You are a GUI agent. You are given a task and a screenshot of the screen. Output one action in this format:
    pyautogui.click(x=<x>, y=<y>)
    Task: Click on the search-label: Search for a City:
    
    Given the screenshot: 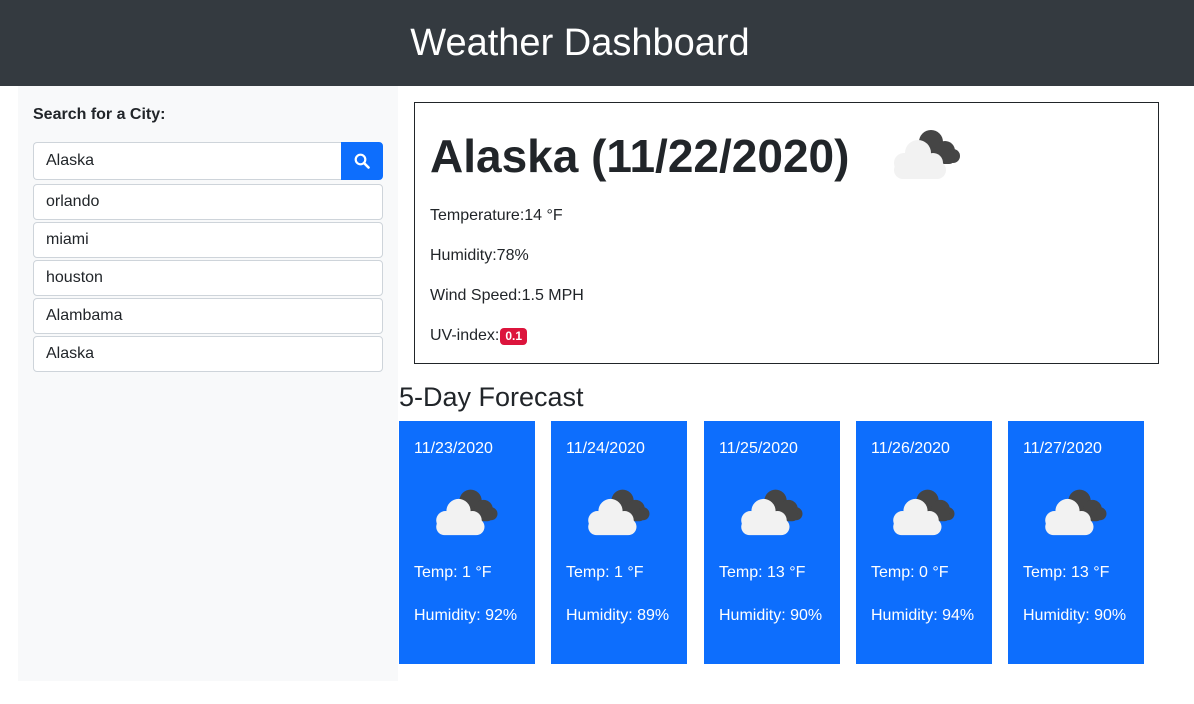 What is the action you would take?
    pyautogui.click(x=99, y=114)
    